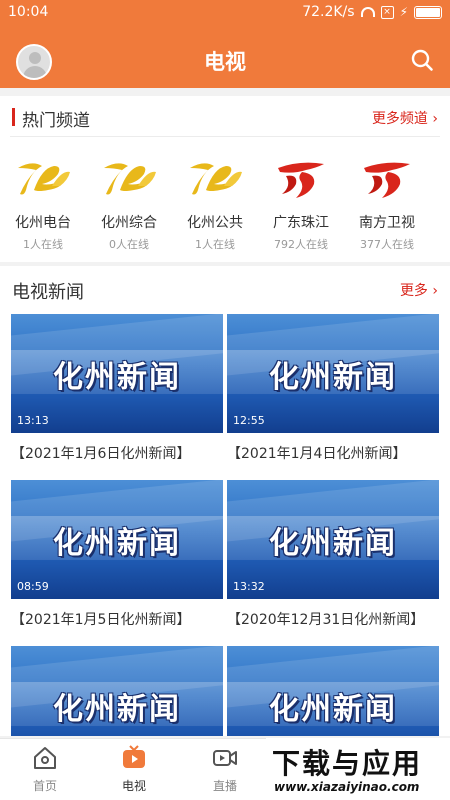 The image size is (450, 800). What do you see at coordinates (134, 769) in the screenshot?
I see `tab-tv: 电视` at bounding box center [134, 769].